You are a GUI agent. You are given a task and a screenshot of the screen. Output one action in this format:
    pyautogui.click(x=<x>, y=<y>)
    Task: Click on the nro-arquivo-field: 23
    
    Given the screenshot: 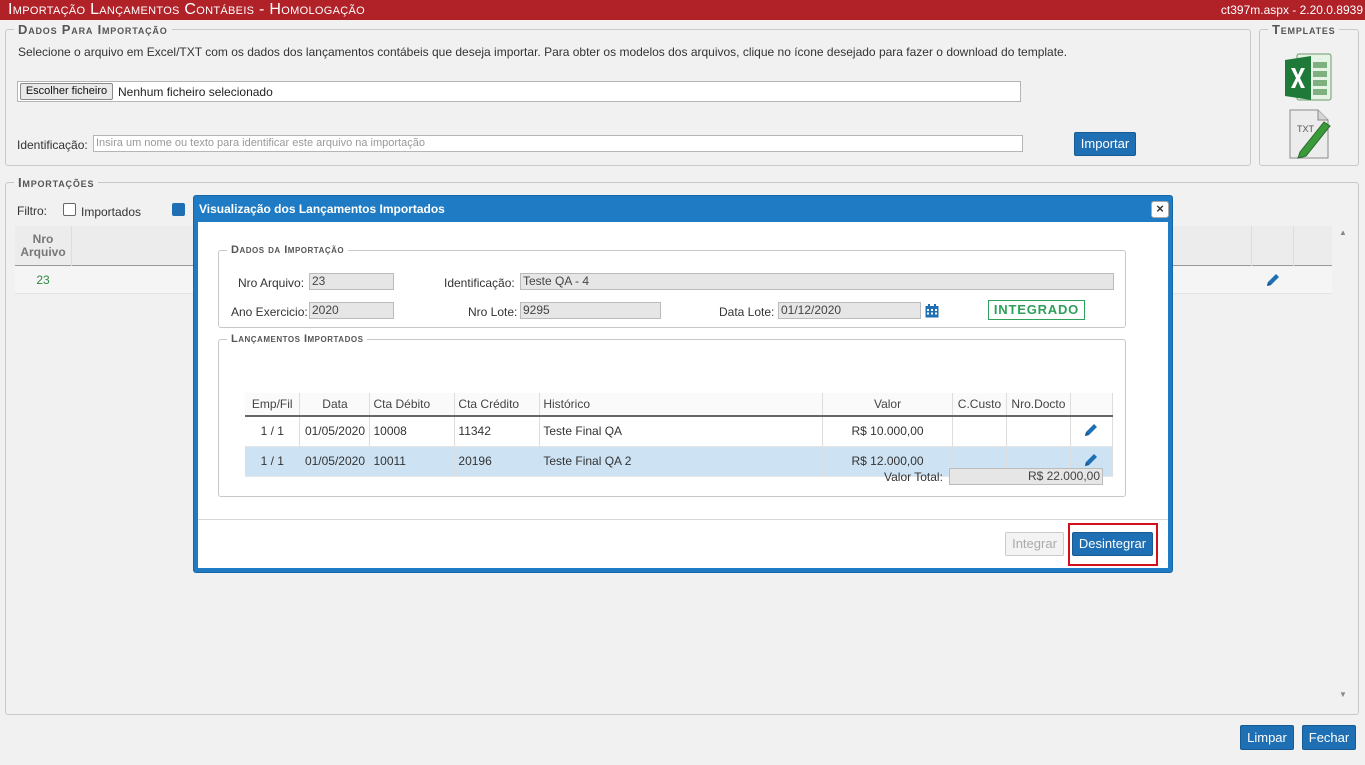 What is the action you would take?
    pyautogui.click(x=351, y=281)
    